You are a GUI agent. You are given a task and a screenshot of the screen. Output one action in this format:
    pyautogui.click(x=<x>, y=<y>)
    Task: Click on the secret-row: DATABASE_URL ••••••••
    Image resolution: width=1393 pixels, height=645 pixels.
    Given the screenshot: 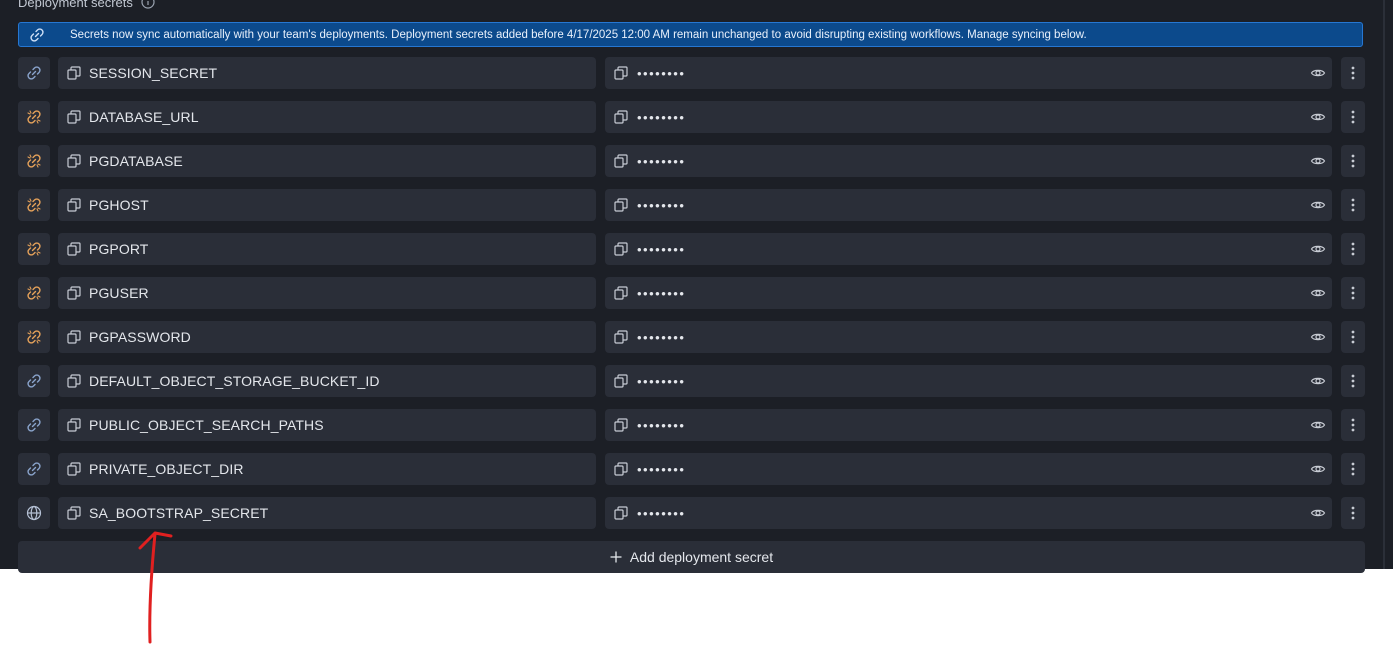 What is the action you would take?
    pyautogui.click(x=691, y=117)
    